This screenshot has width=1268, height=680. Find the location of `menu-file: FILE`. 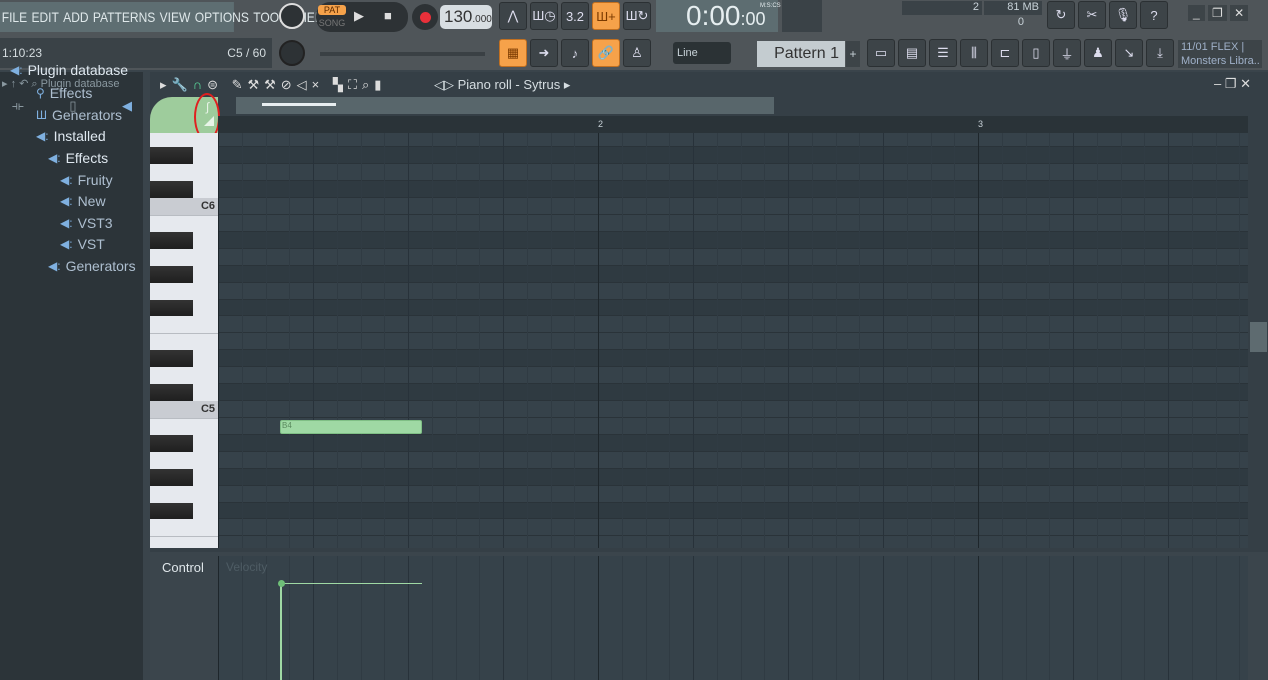

menu-file: FILE is located at coordinates (14, 17).